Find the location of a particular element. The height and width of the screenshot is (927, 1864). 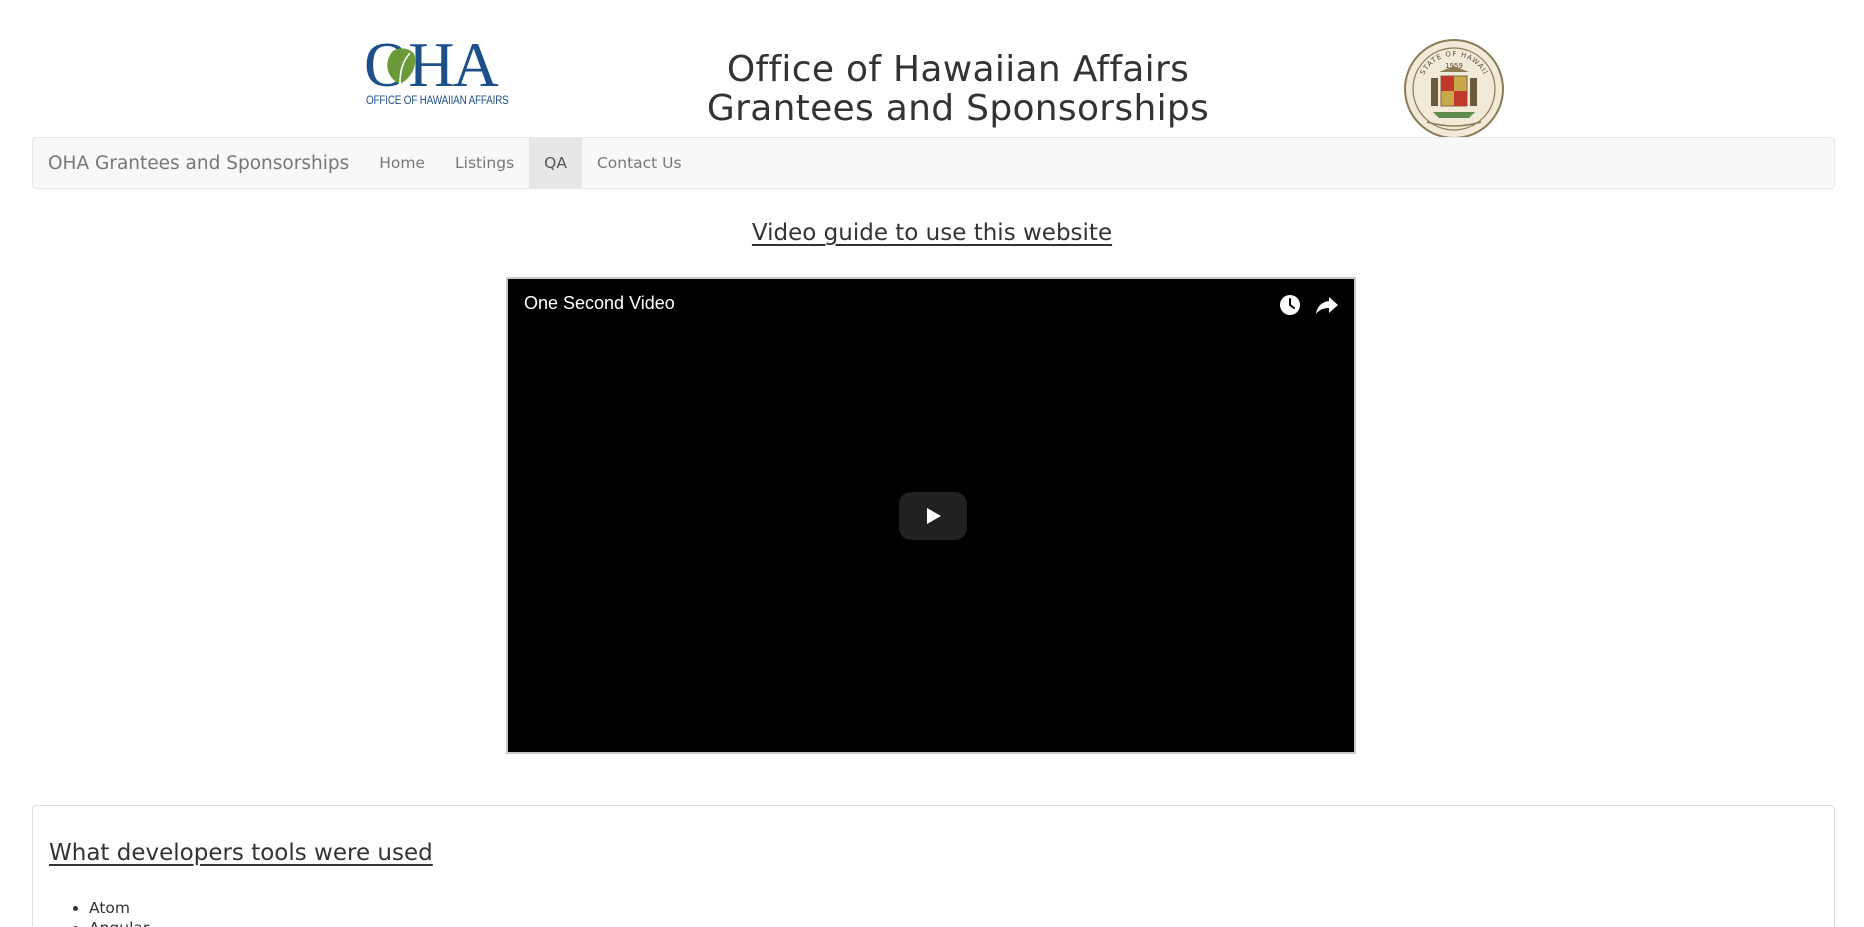

oha-logo: OHA OFFICE OF HAWAIIAN AFFAIRS is located at coordinates (440, 70).